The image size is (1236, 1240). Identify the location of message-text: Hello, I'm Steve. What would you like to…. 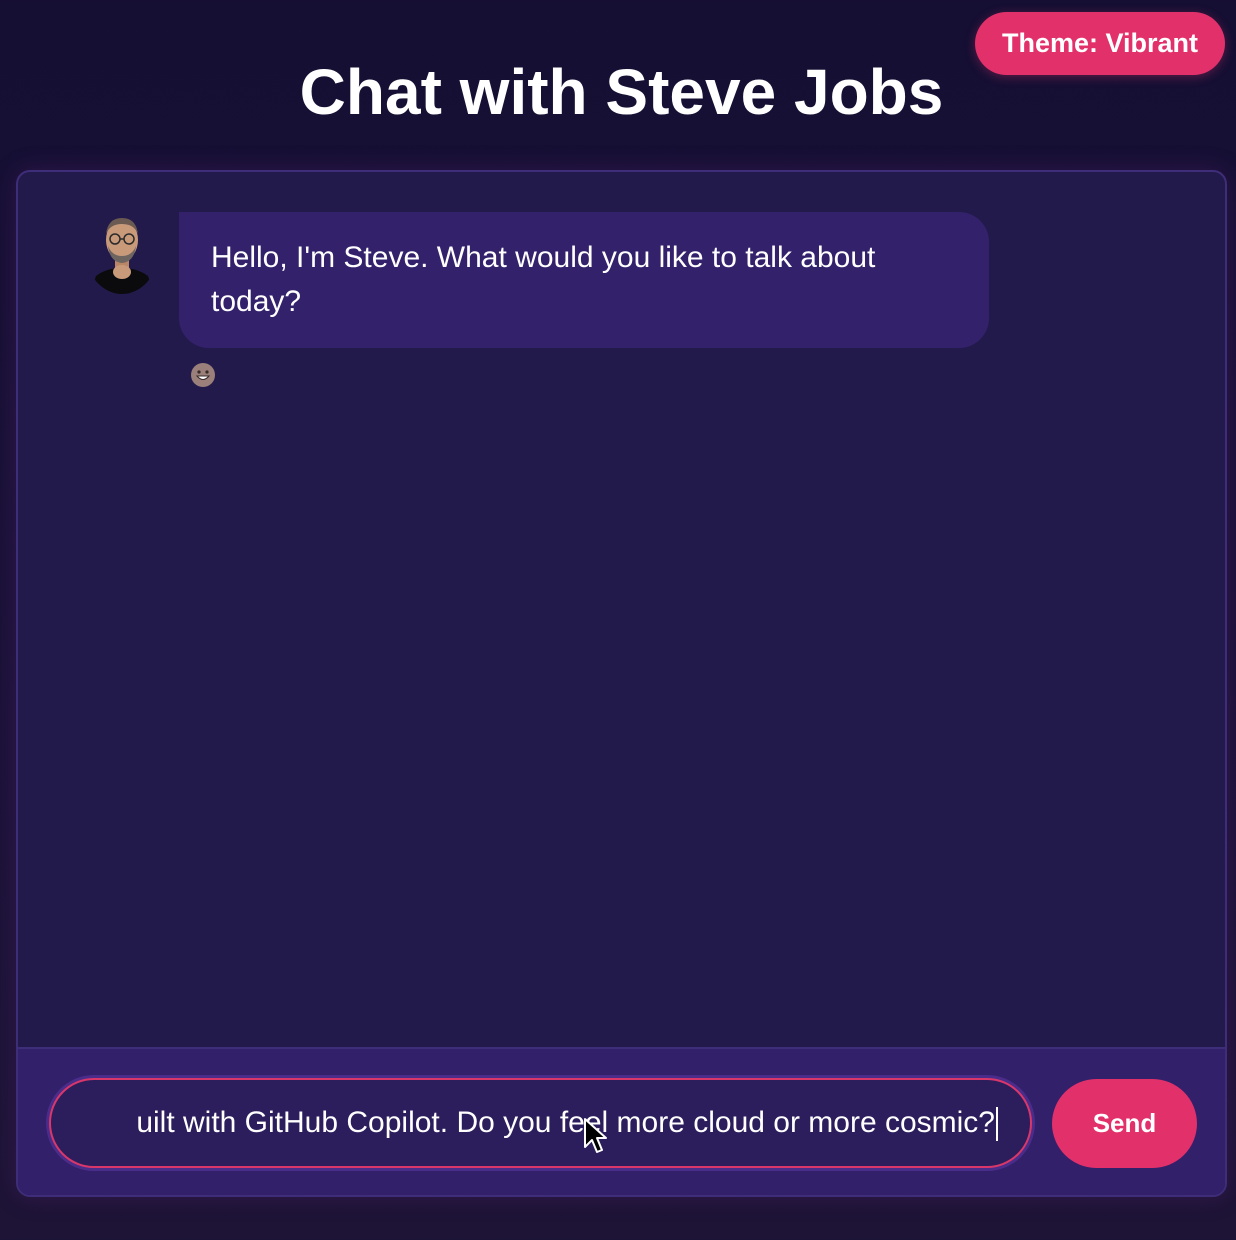
(543, 279).